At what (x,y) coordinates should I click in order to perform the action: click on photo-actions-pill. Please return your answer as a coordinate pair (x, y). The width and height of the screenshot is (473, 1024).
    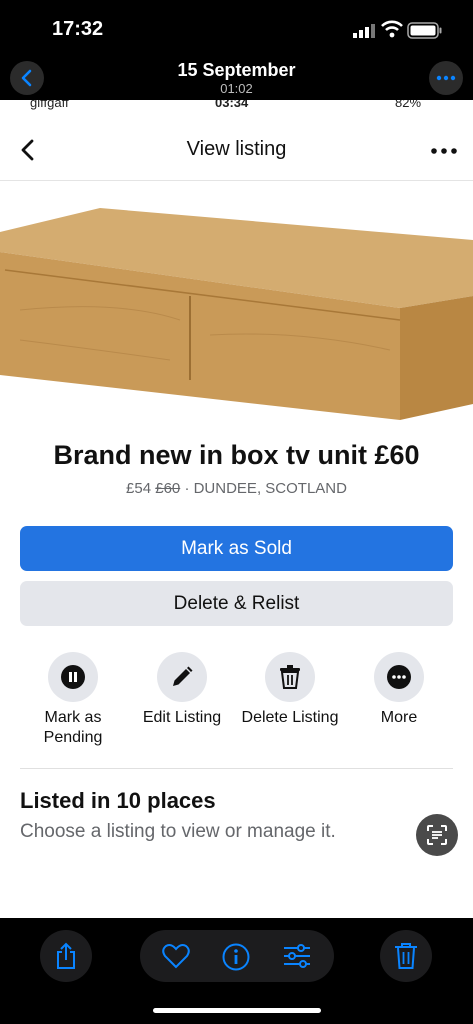
    Looking at the image, I should click on (237, 956).